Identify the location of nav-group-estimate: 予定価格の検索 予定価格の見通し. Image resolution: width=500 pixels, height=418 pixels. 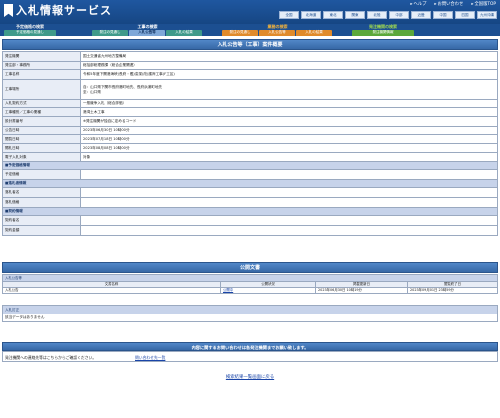
(30, 30).